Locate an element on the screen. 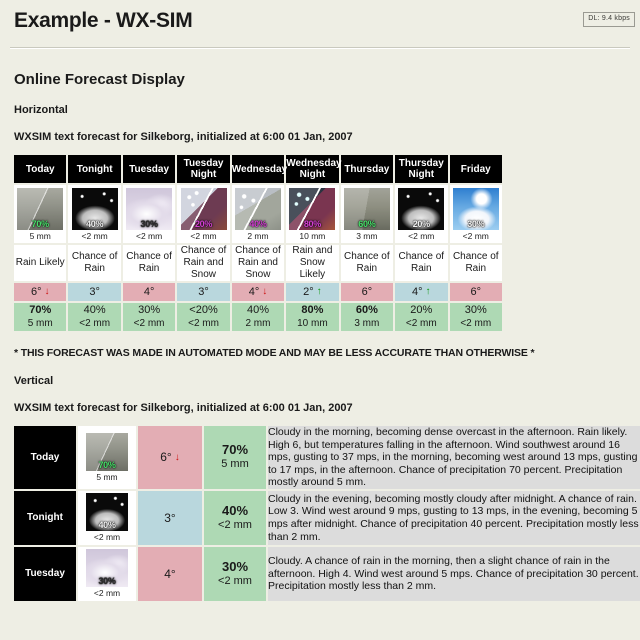  forecast-icon-cell: 70% 5 mm is located at coordinates (107, 457).